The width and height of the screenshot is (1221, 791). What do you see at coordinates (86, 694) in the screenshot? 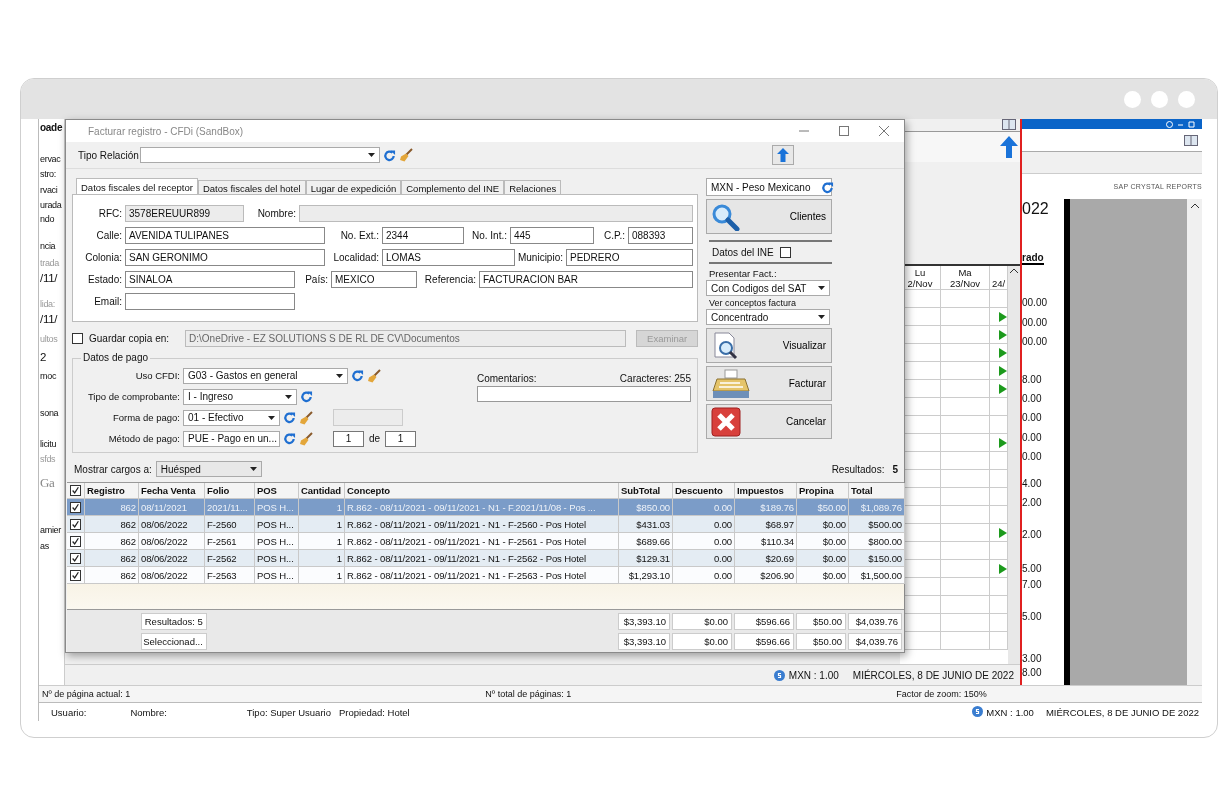
I see `page-status-text: Nº de página actual: 1` at bounding box center [86, 694].